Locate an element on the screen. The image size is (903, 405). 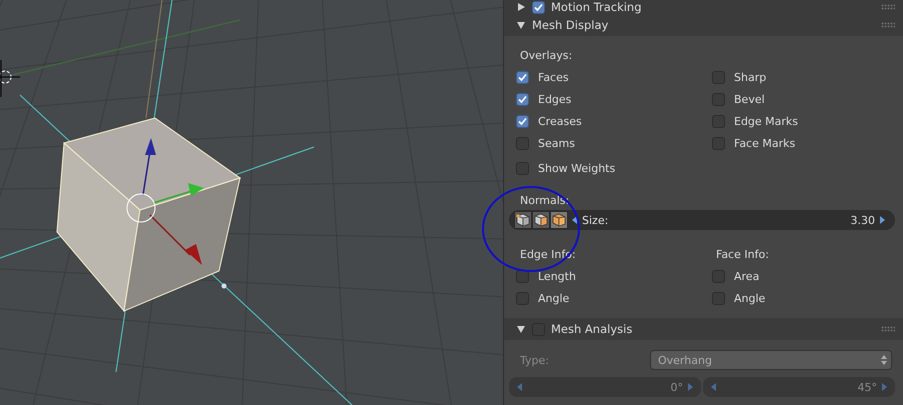
slider-value: 3.30 is located at coordinates (862, 220).